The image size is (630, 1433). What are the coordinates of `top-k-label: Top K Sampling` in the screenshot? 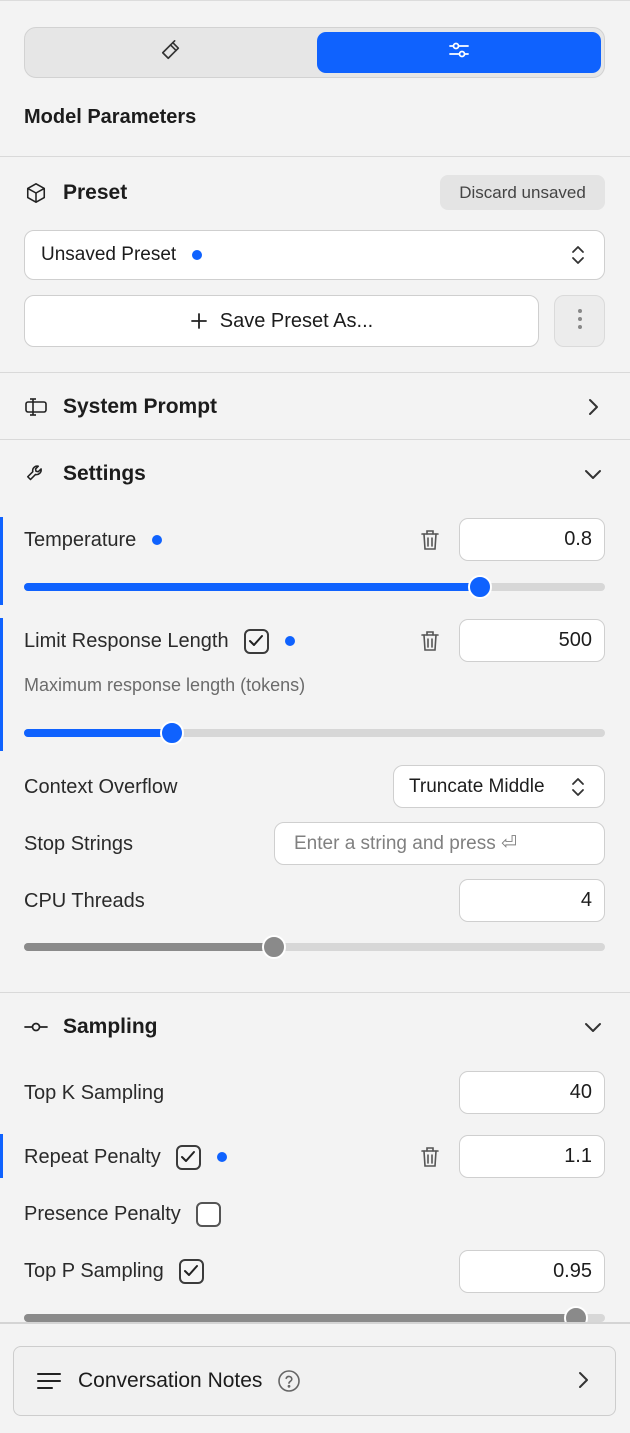 It's located at (94, 1092).